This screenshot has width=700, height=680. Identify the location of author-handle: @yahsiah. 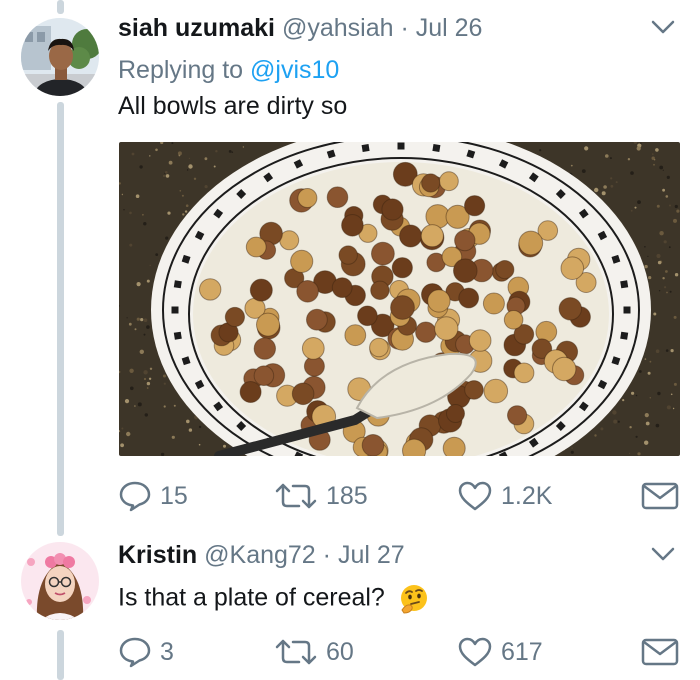
(338, 28).